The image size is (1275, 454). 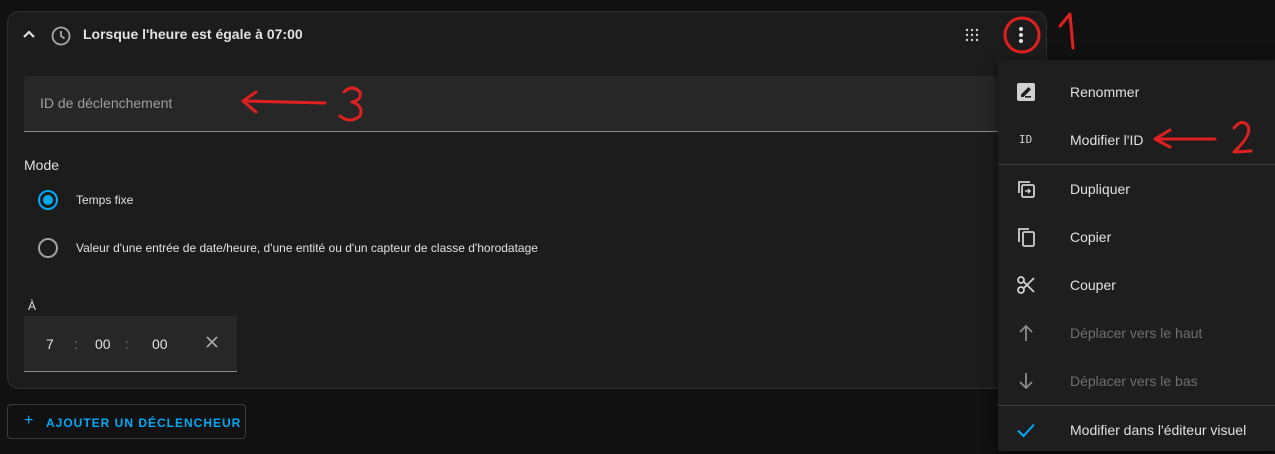 I want to click on clock-icon, so click(x=61, y=36).